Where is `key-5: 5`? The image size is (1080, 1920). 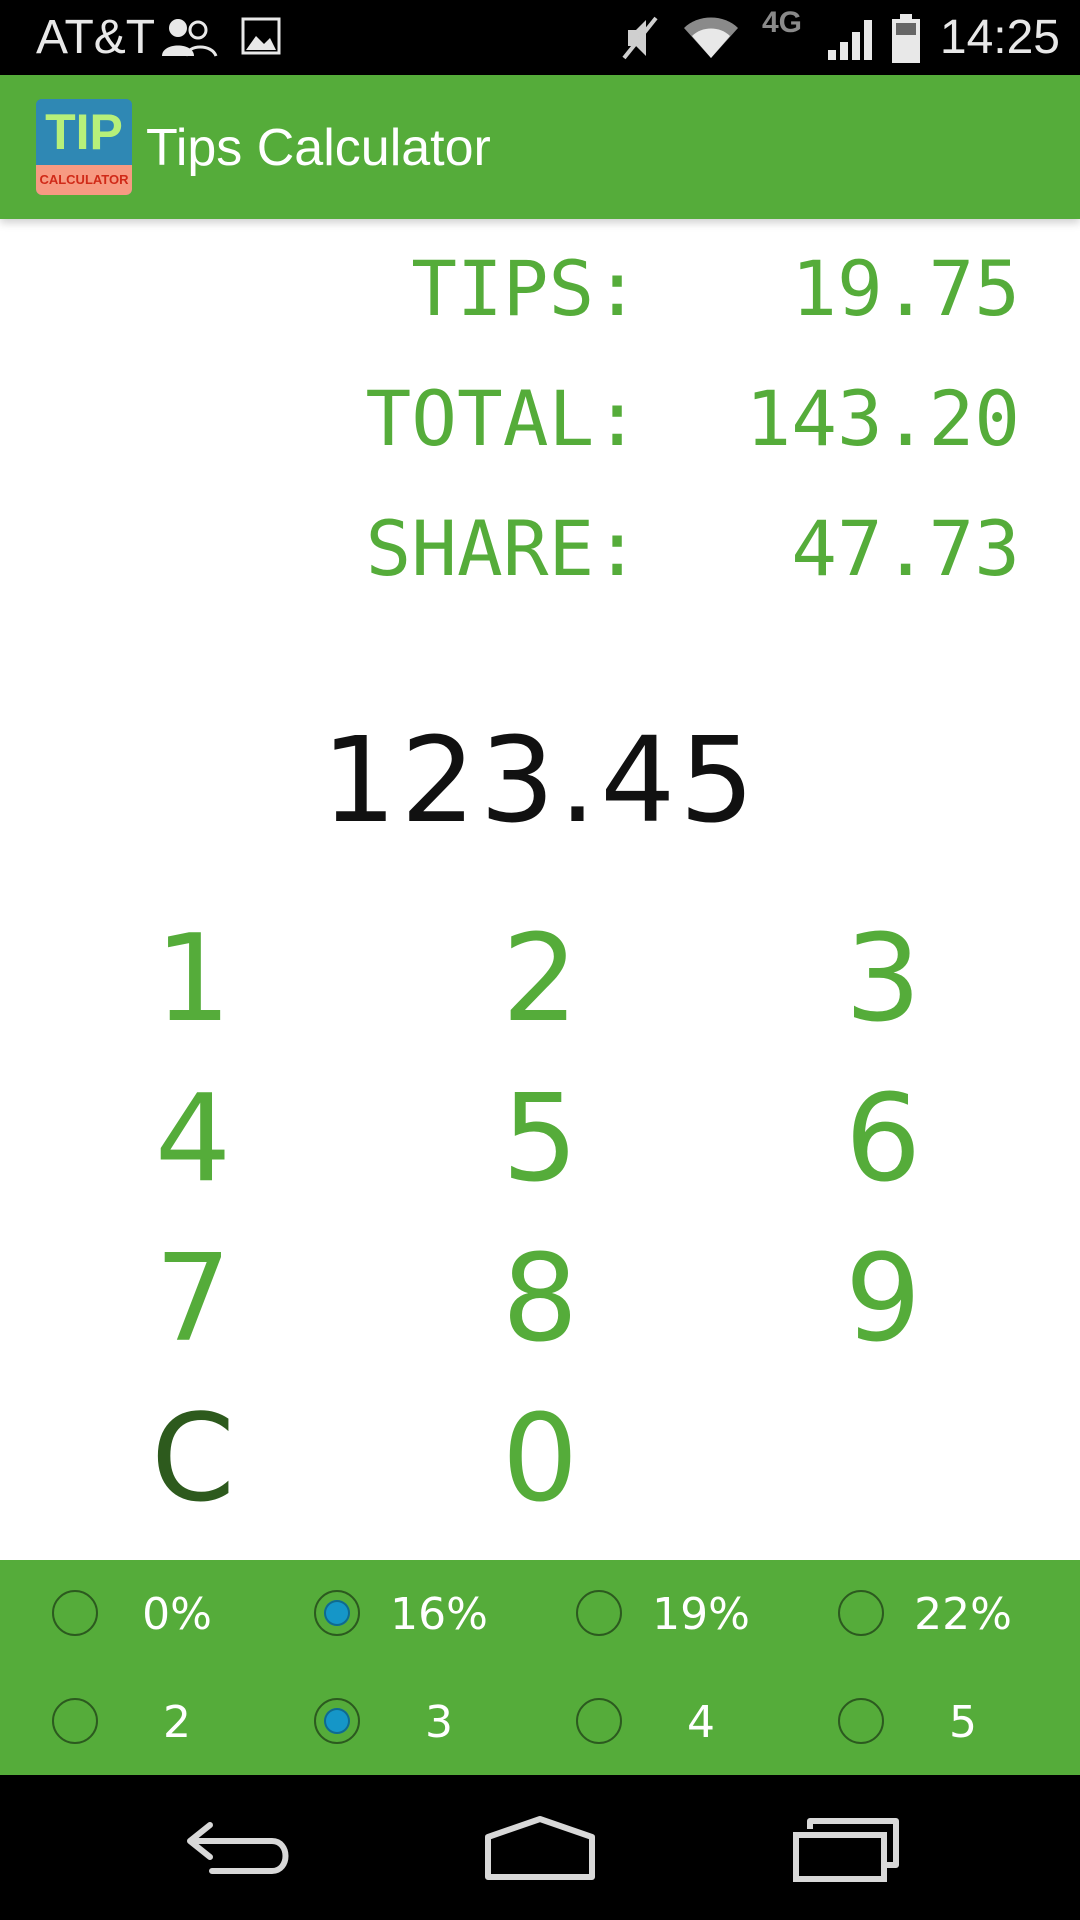 key-5: 5 is located at coordinates (540, 1140).